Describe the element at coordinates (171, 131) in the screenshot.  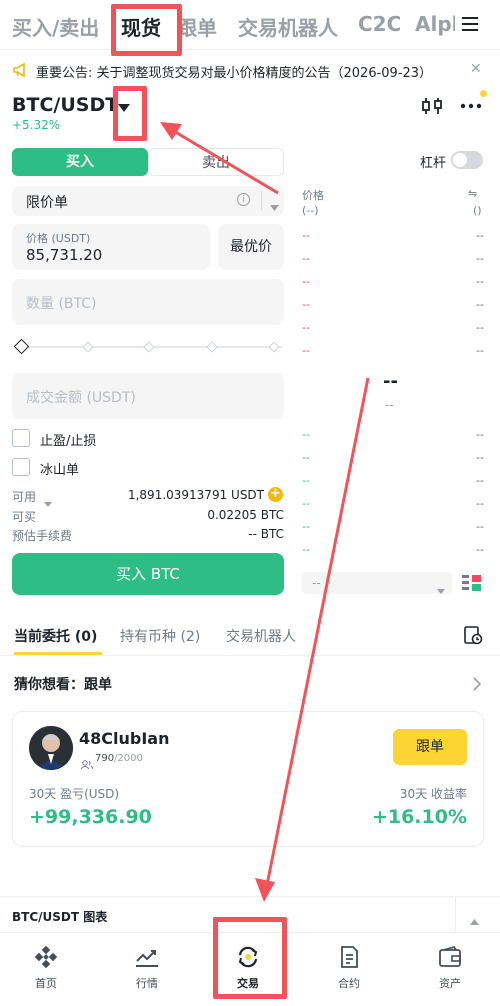
I see `annotation-arrowhead-pair` at that location.